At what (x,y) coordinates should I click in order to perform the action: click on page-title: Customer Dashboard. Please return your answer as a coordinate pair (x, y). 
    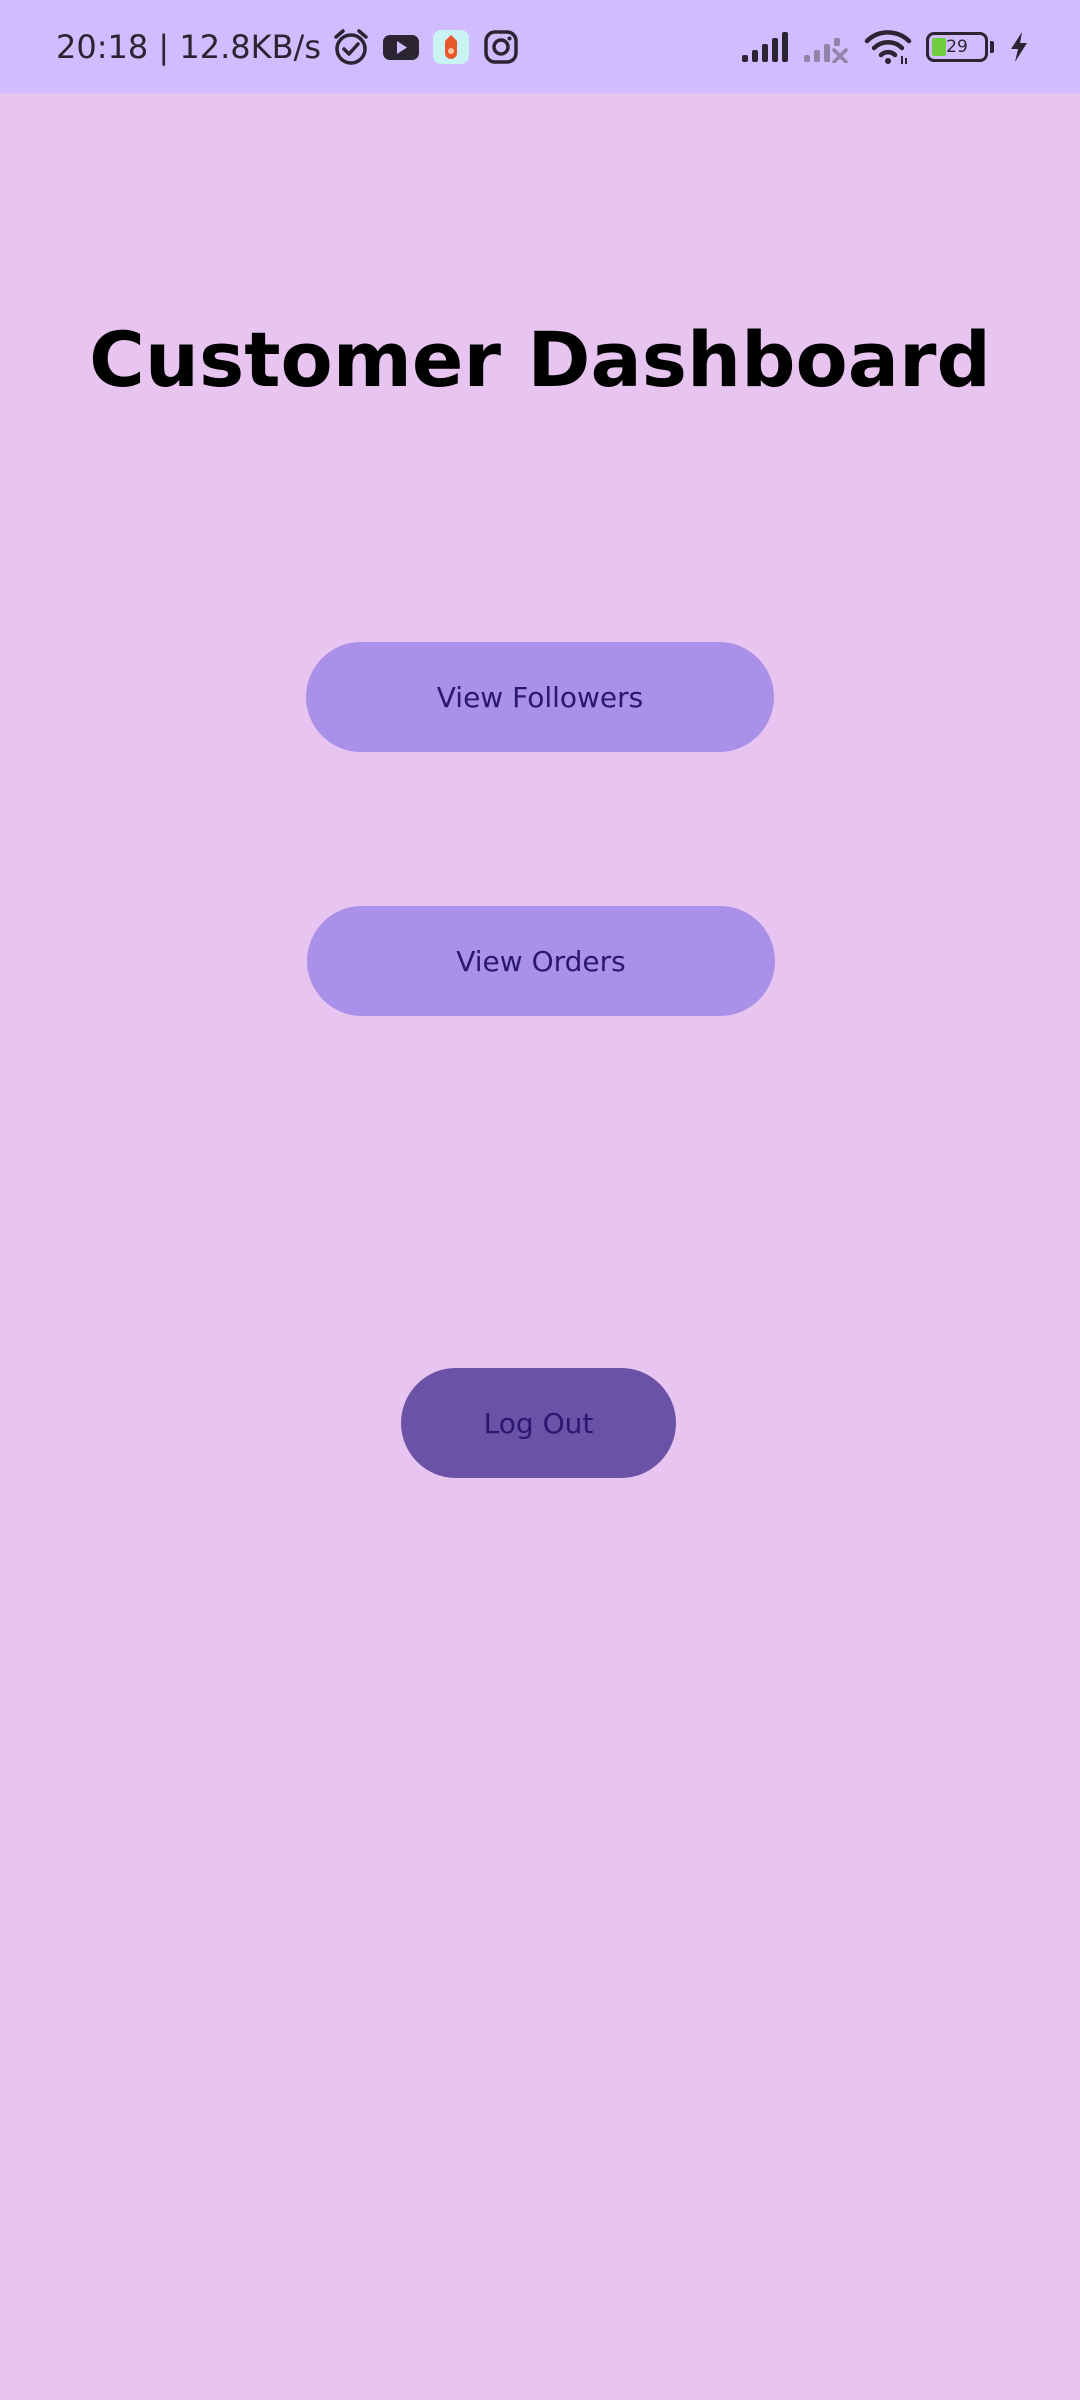
    Looking at the image, I should click on (540, 359).